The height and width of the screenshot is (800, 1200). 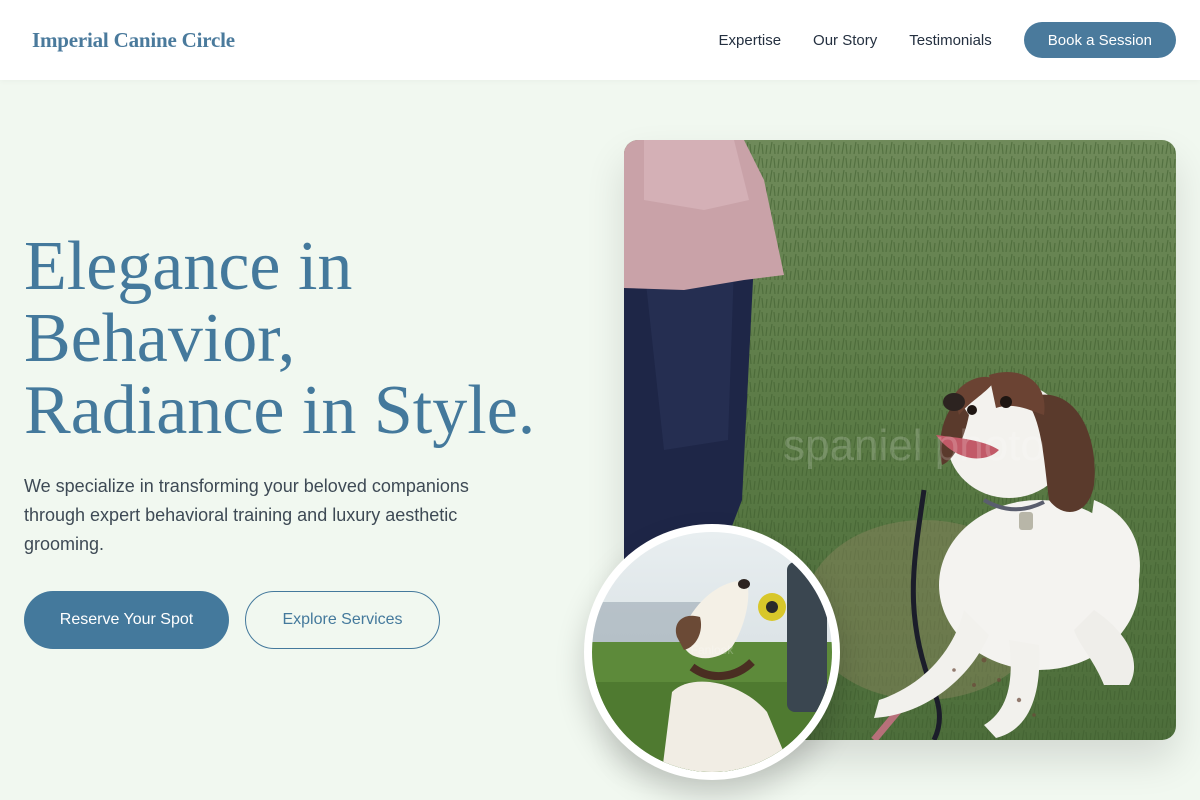 I want to click on puppy-photo-illustration: Fanlook, so click(x=712, y=652).